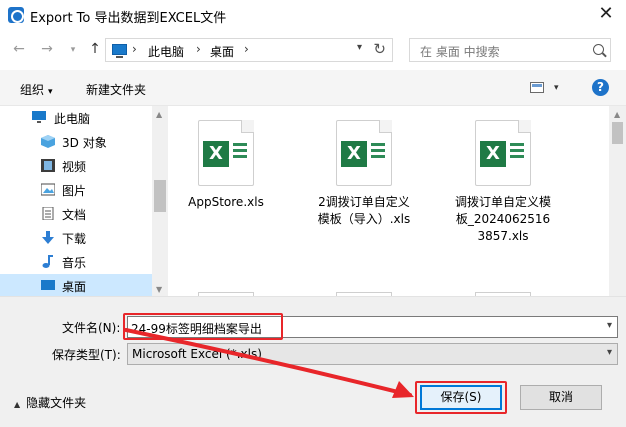  What do you see at coordinates (359, 47) in the screenshot?
I see `address-dropdown-button: ▾` at bounding box center [359, 47].